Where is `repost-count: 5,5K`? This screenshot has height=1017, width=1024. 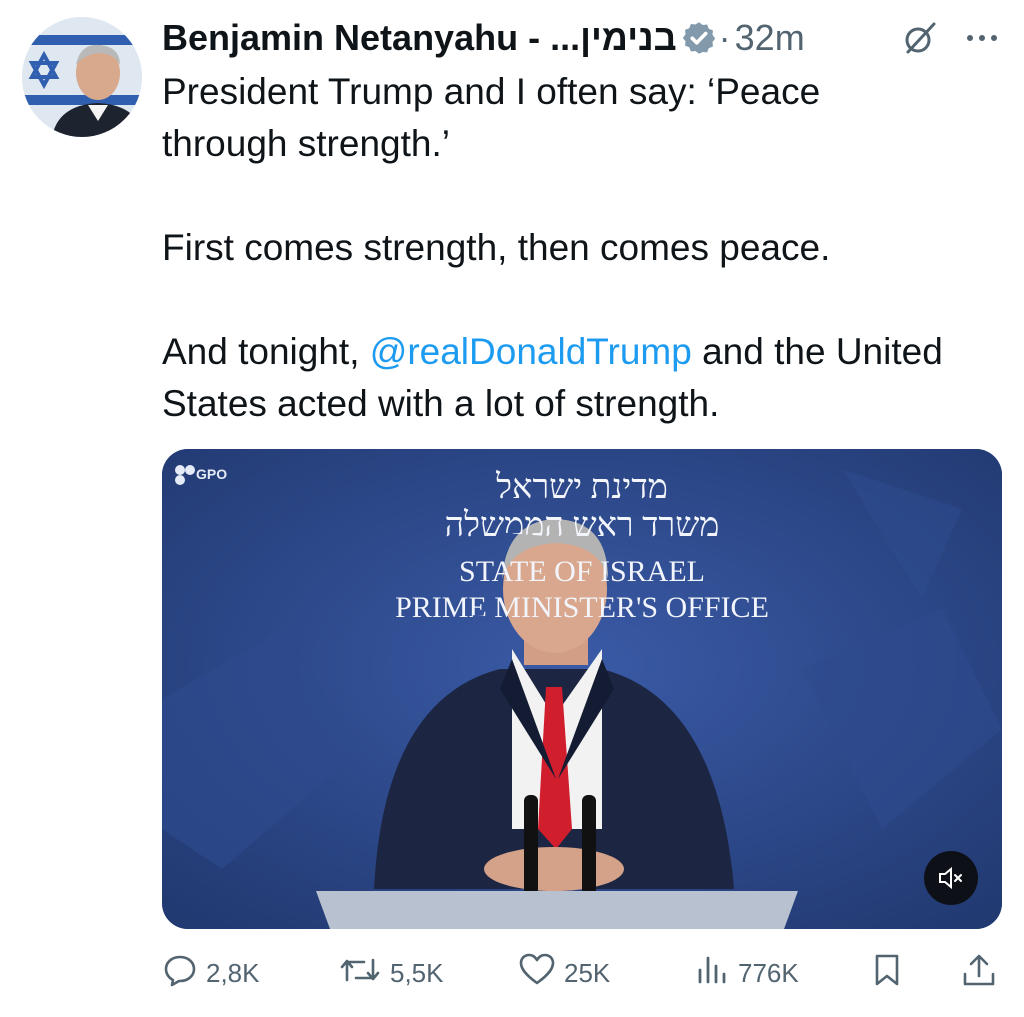
repost-count: 5,5K is located at coordinates (417, 972).